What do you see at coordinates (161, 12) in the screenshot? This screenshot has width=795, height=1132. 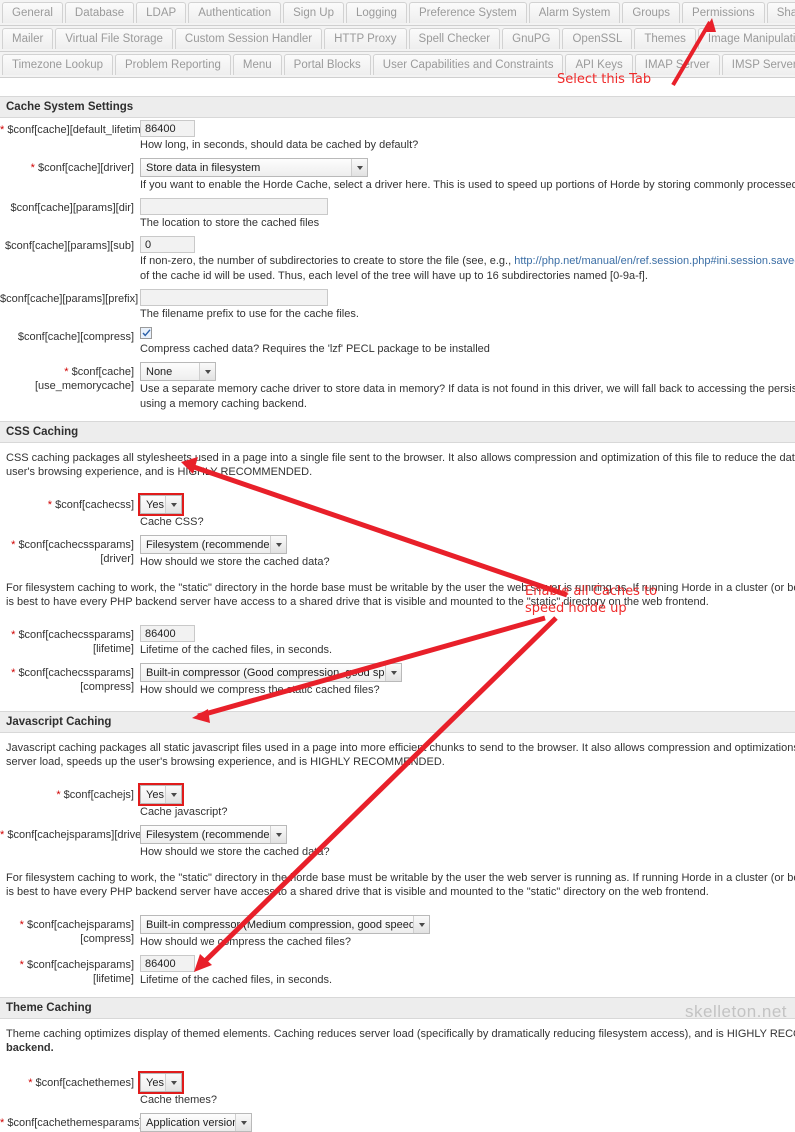 I see `tab-ldap: LDAP` at bounding box center [161, 12].